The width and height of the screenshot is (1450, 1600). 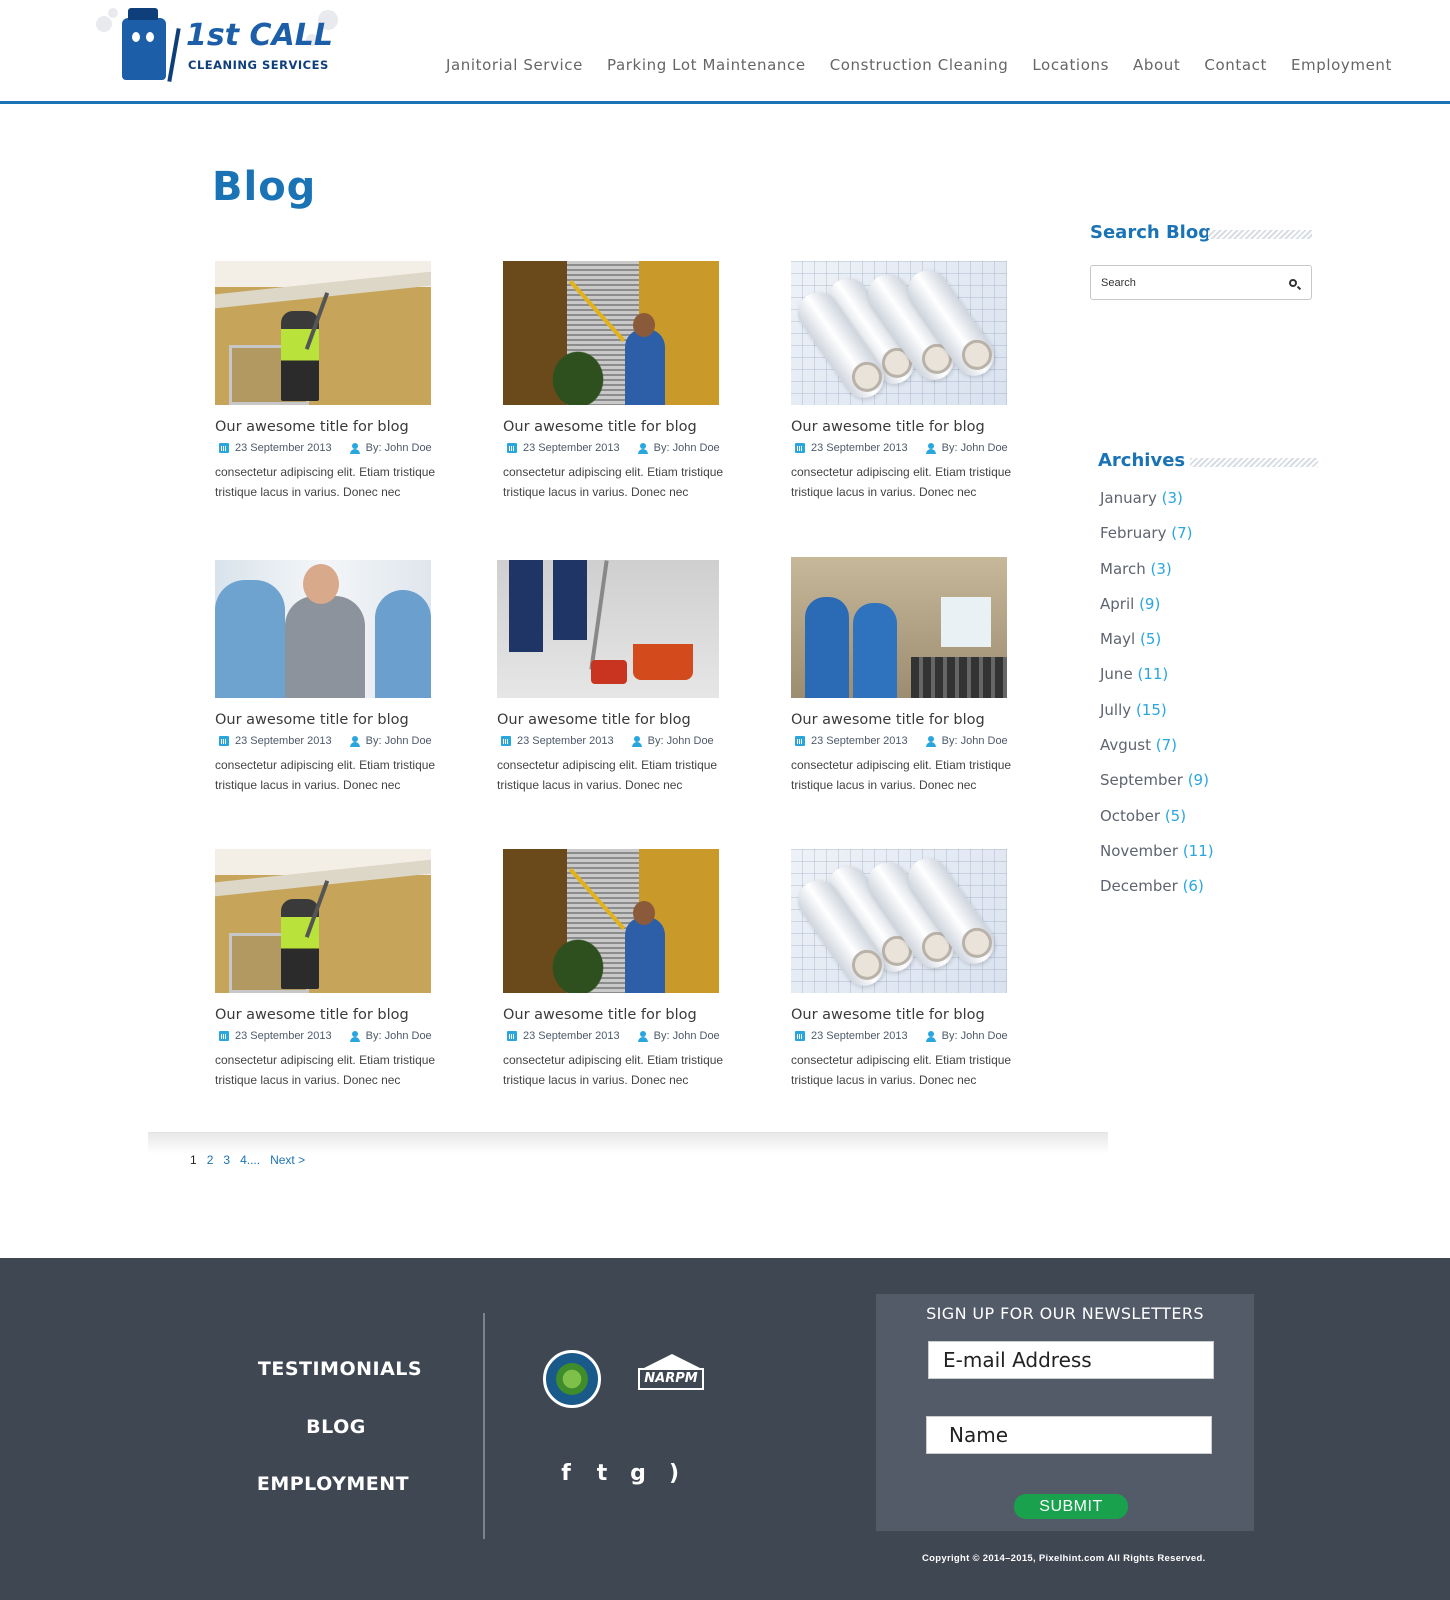 What do you see at coordinates (226, 1160) in the screenshot?
I see `page-link-3: 3` at bounding box center [226, 1160].